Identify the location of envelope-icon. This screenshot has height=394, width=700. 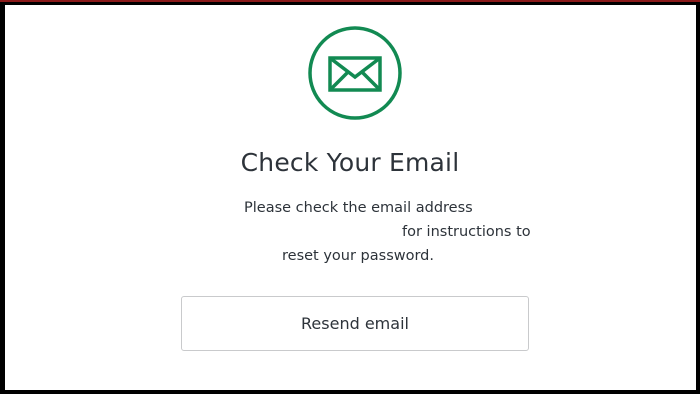
(355, 73).